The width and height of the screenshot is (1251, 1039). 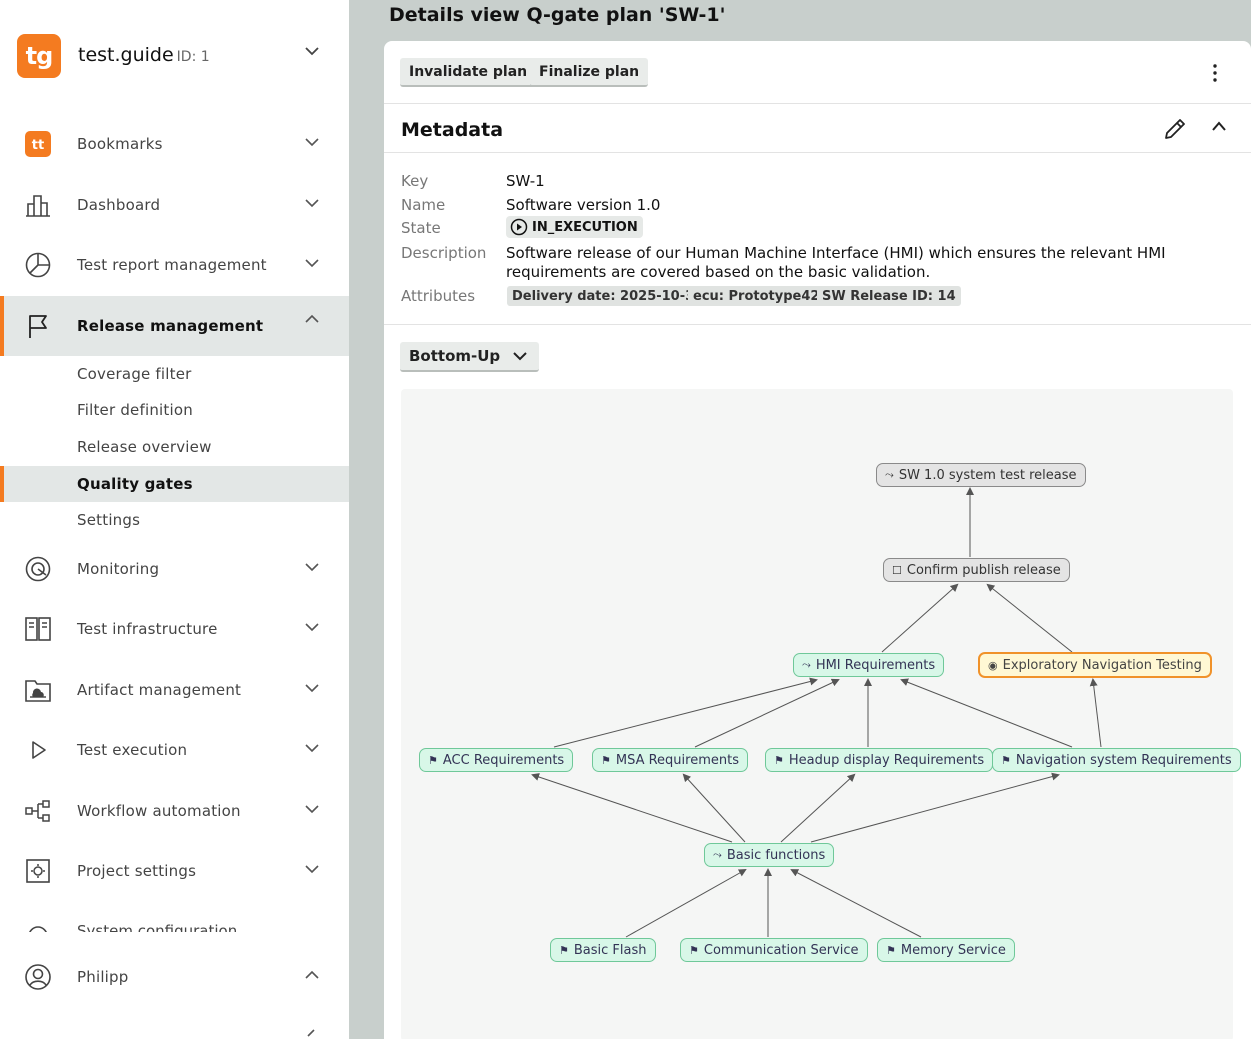 What do you see at coordinates (38, 871) in the screenshot?
I see `settings-gear-icon` at bounding box center [38, 871].